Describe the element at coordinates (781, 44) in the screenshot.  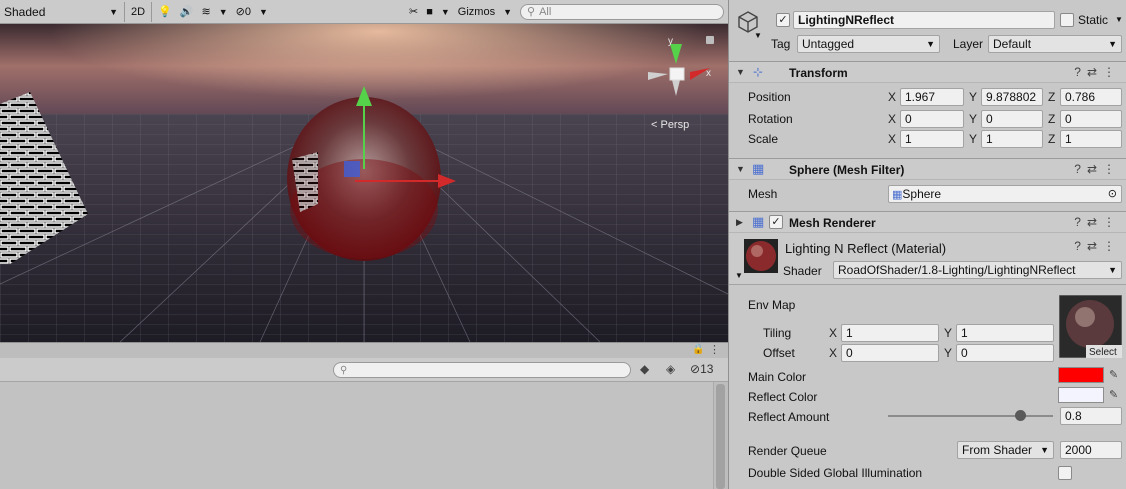
I see `tag-label: Tag` at that location.